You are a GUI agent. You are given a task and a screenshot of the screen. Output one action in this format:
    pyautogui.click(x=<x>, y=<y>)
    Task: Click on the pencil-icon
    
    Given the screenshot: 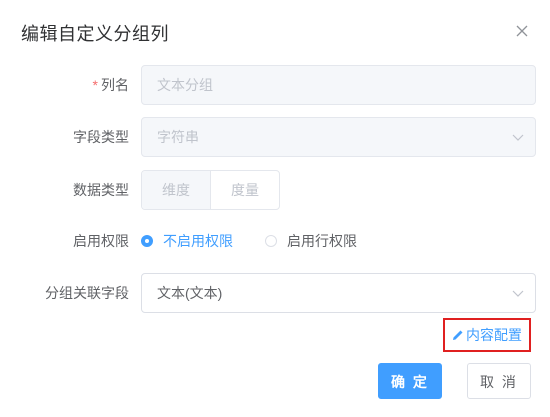 What is the action you would take?
    pyautogui.click(x=458, y=335)
    